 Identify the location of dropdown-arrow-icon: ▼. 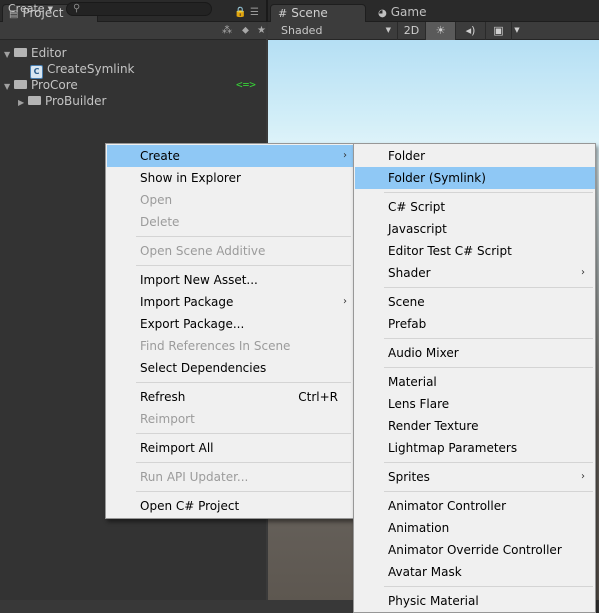
(388, 30).